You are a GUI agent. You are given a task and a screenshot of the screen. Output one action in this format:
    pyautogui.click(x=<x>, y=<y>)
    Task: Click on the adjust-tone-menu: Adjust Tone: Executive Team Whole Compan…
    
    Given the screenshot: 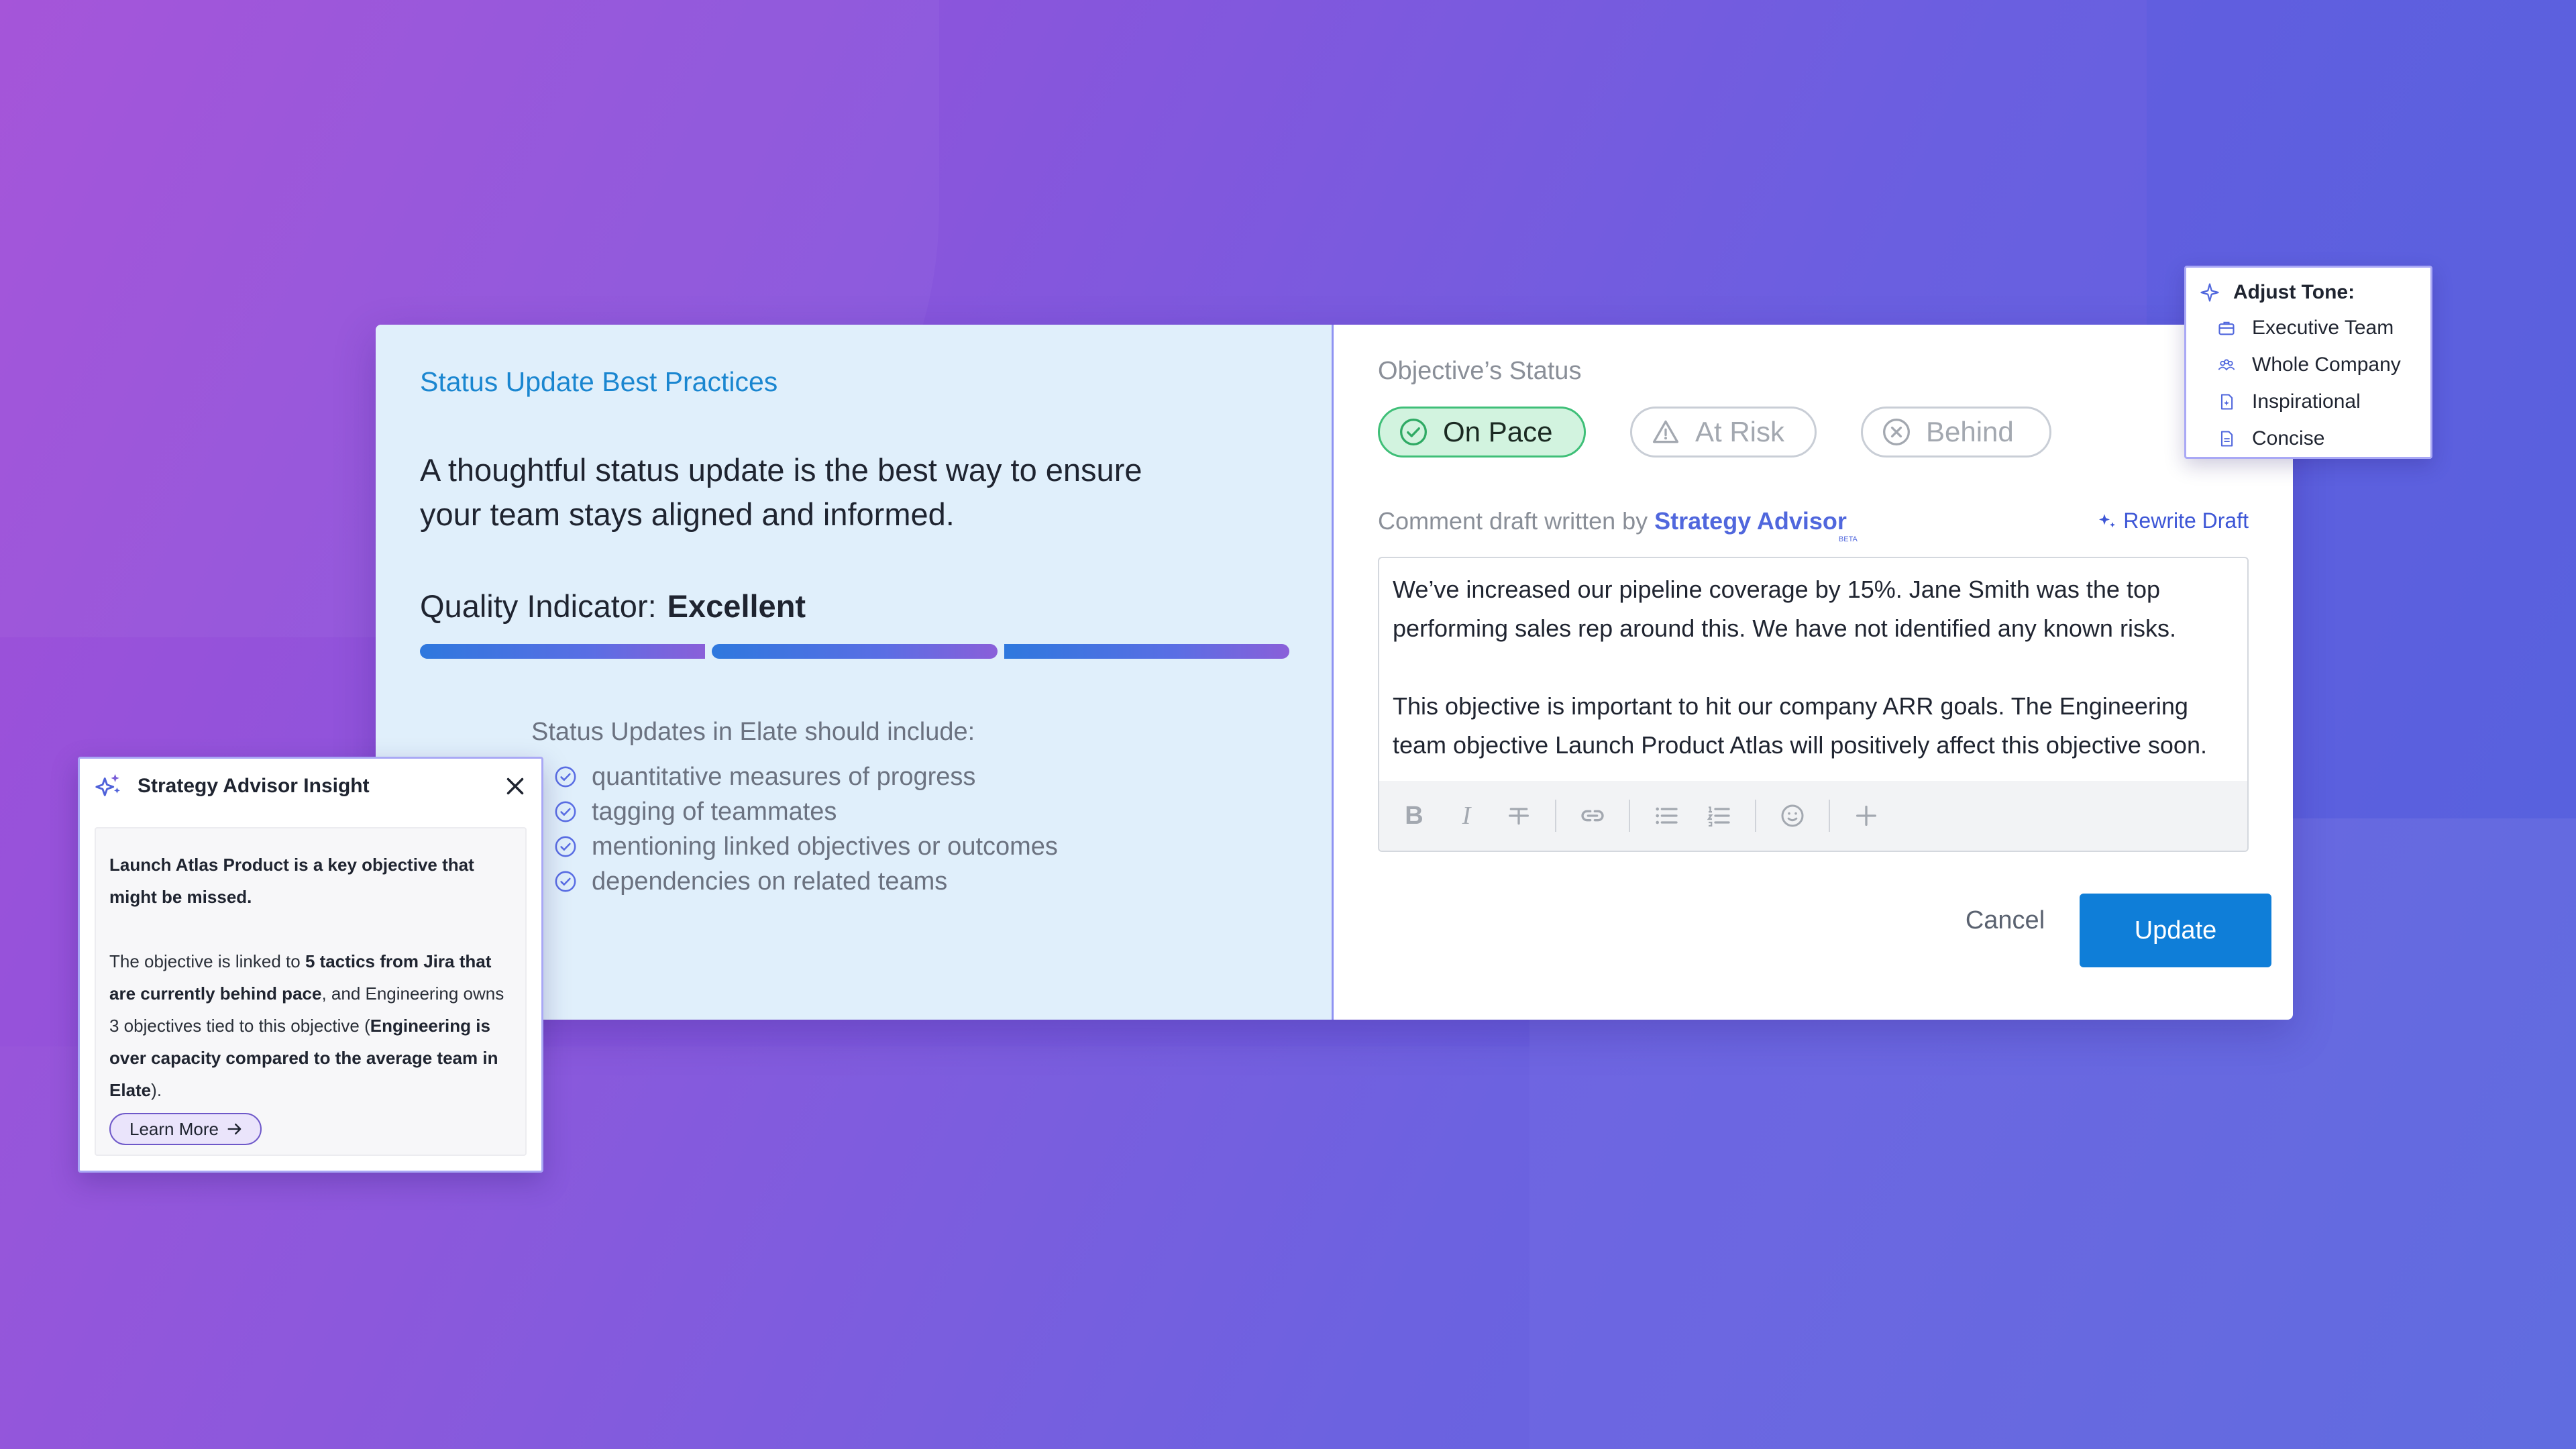 What is the action you would take?
    pyautogui.click(x=2308, y=362)
    